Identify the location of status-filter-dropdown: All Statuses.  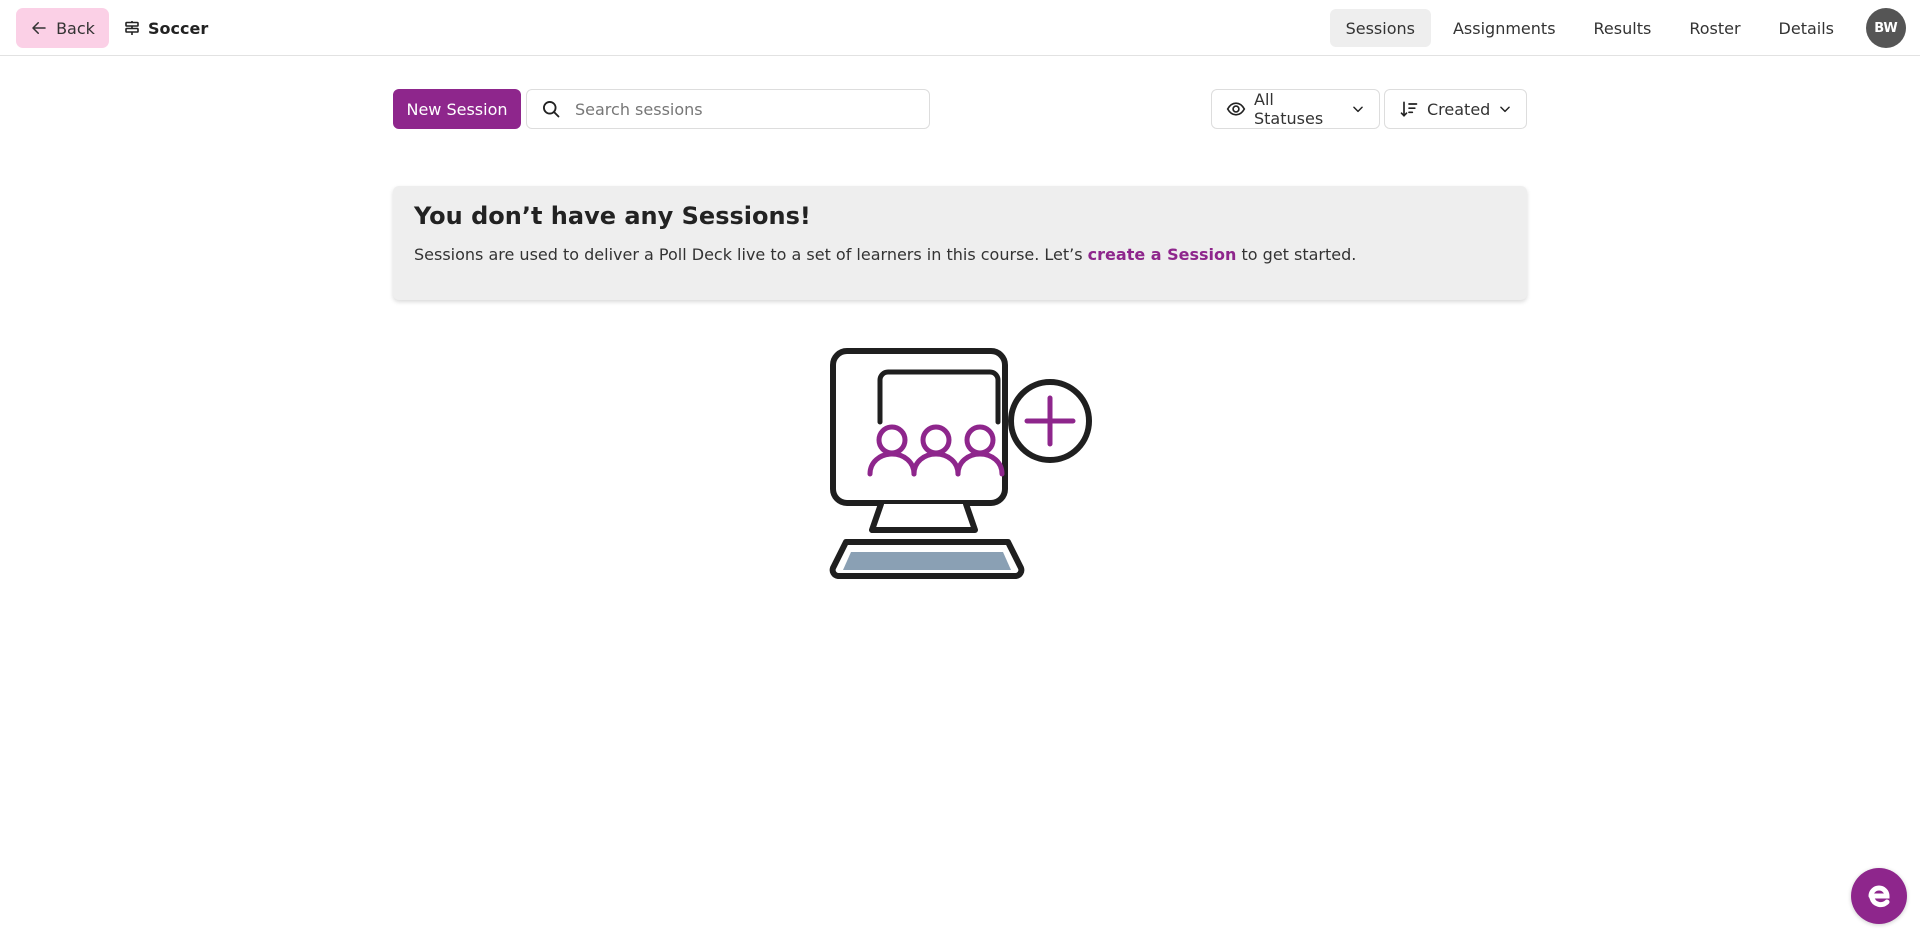
(1295, 109).